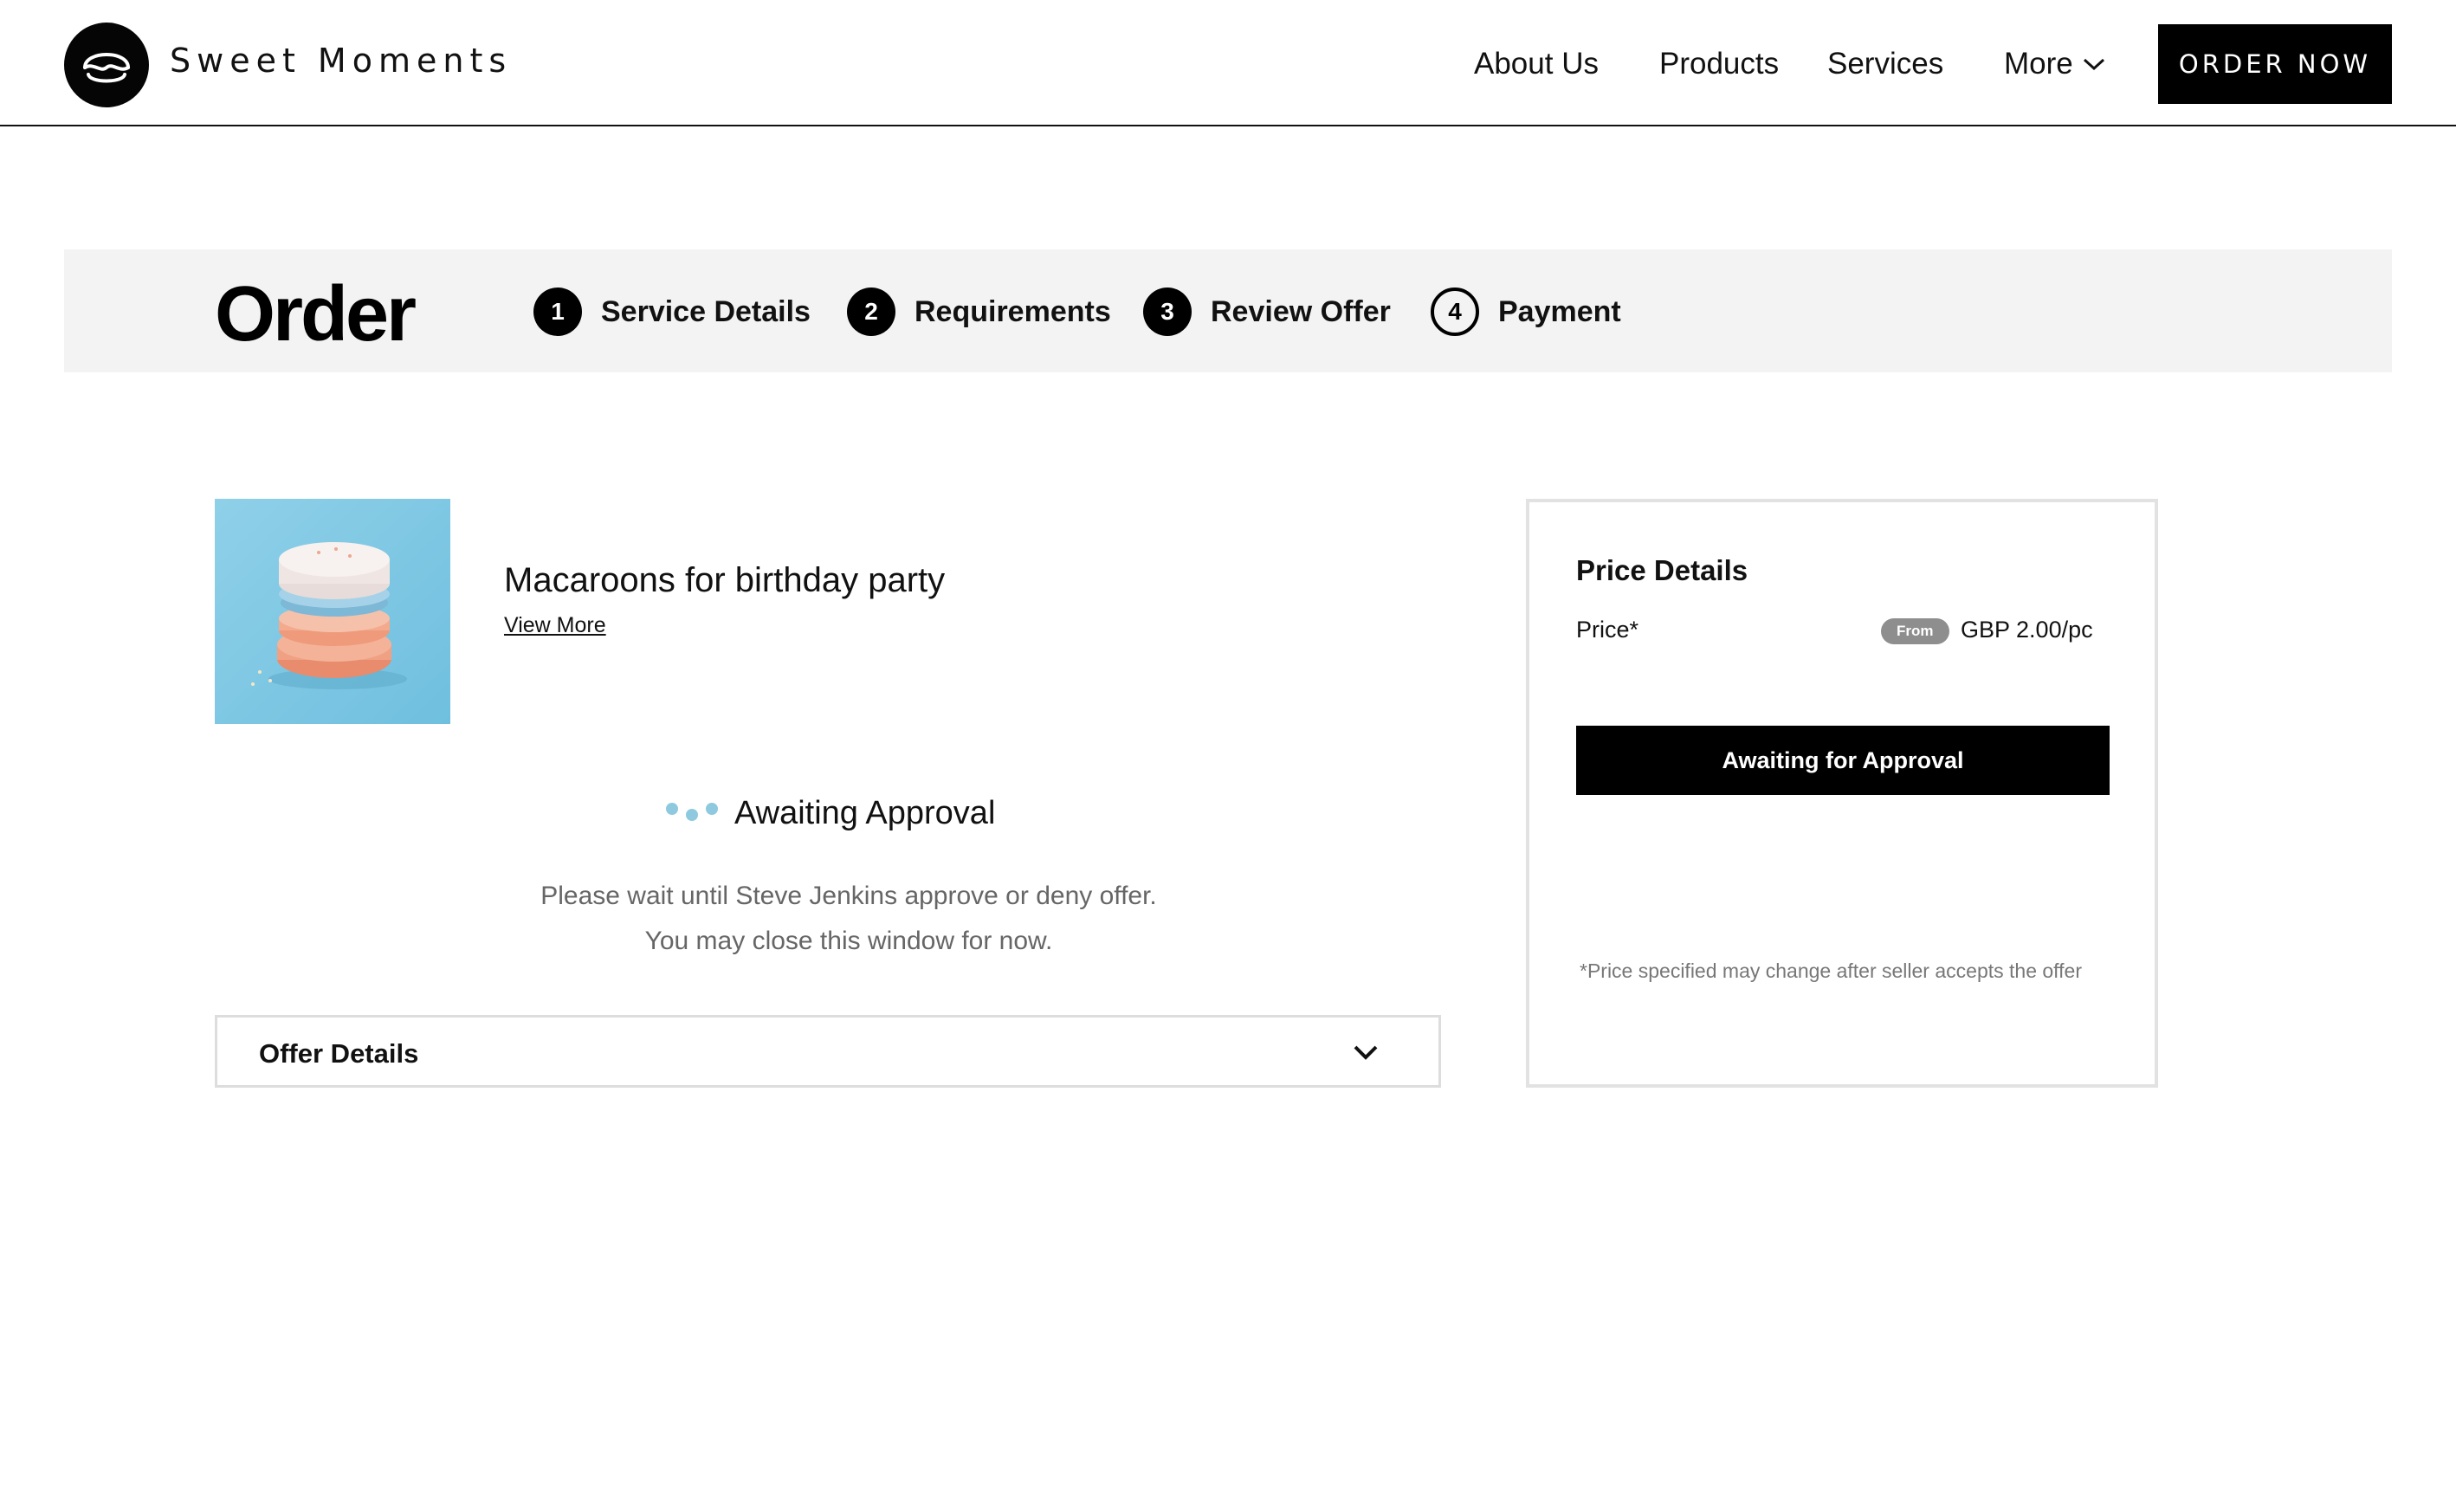  What do you see at coordinates (1885, 64) in the screenshot?
I see `nav-services: Services` at bounding box center [1885, 64].